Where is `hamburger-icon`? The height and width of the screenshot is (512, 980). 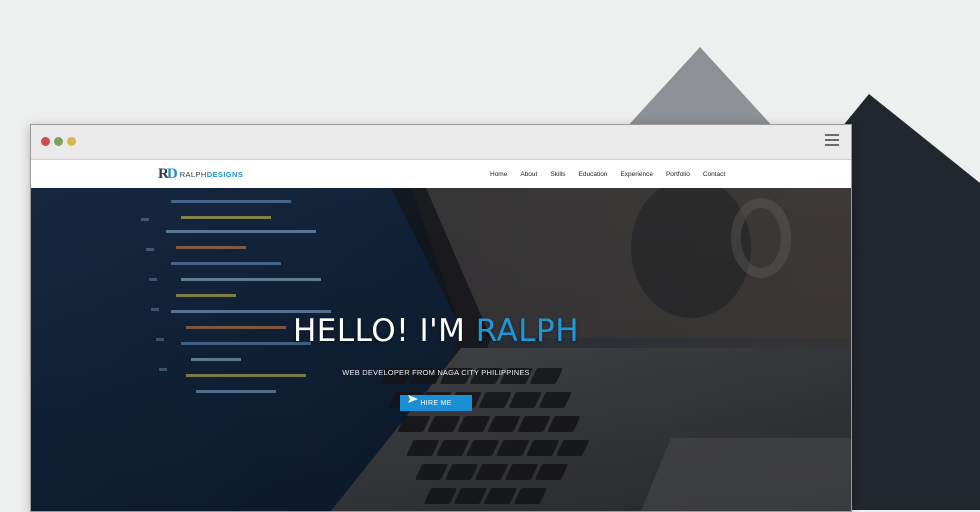 hamburger-icon is located at coordinates (832, 141).